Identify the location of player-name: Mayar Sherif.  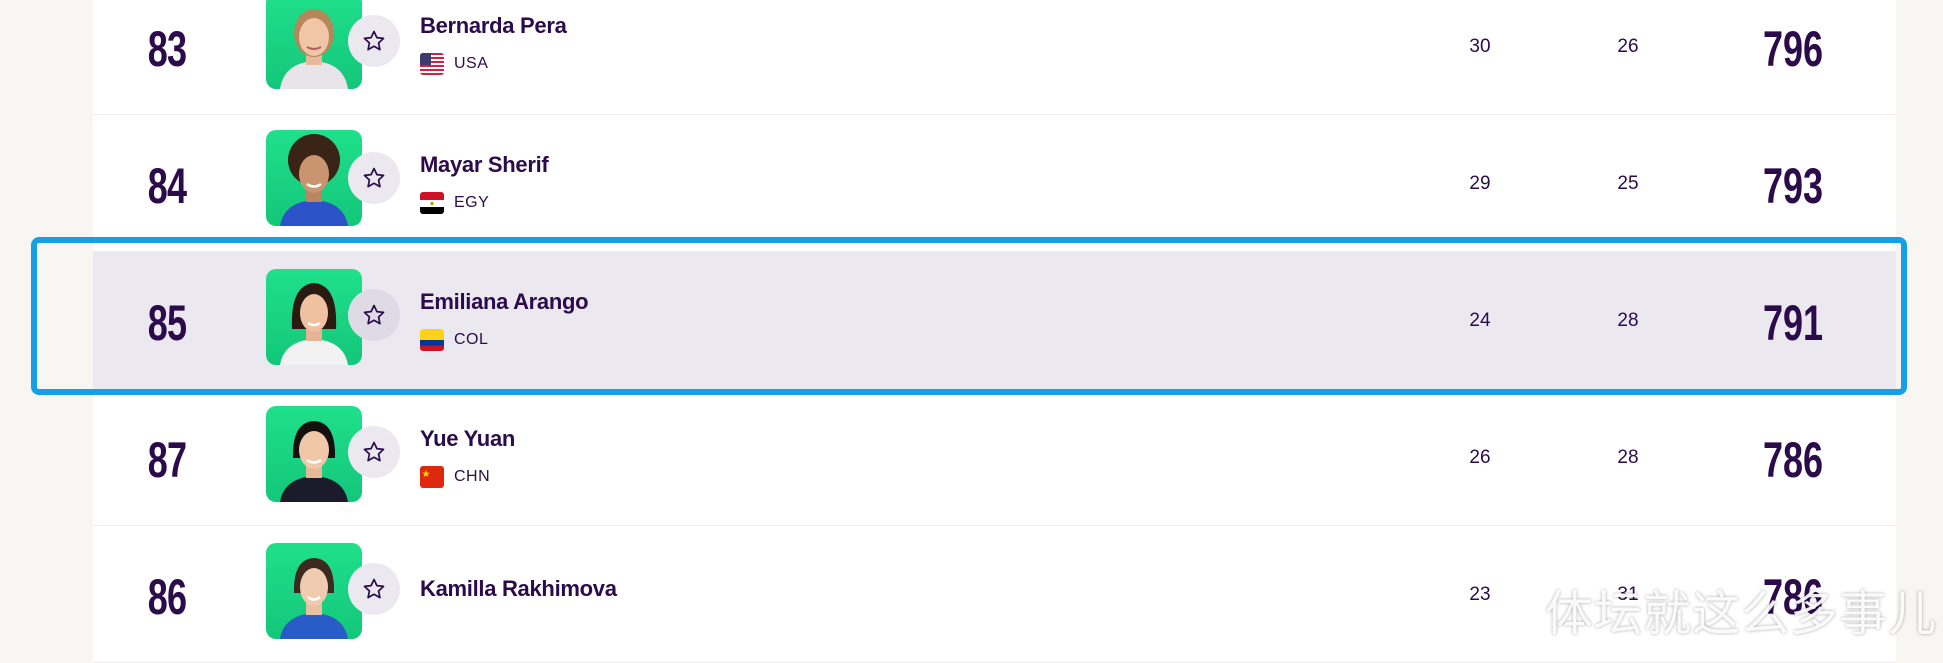
(484, 165).